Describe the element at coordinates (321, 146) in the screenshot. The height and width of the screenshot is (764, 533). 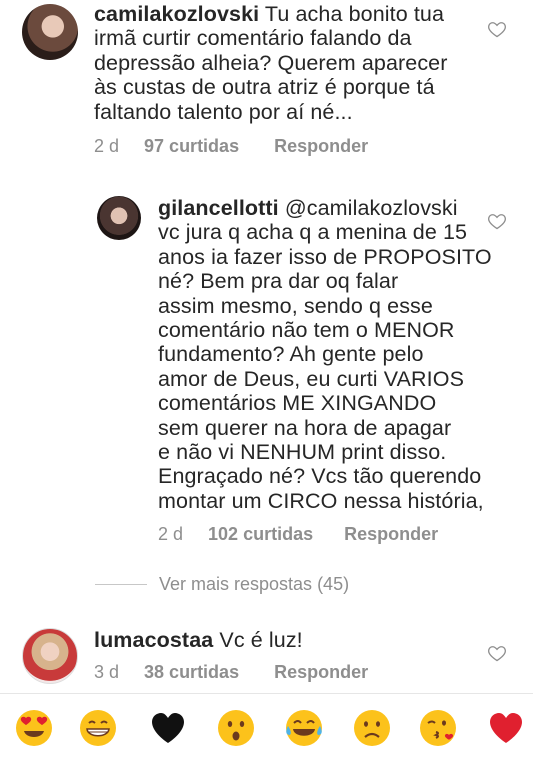
I see `comment-1-reply-button: Responder` at that location.